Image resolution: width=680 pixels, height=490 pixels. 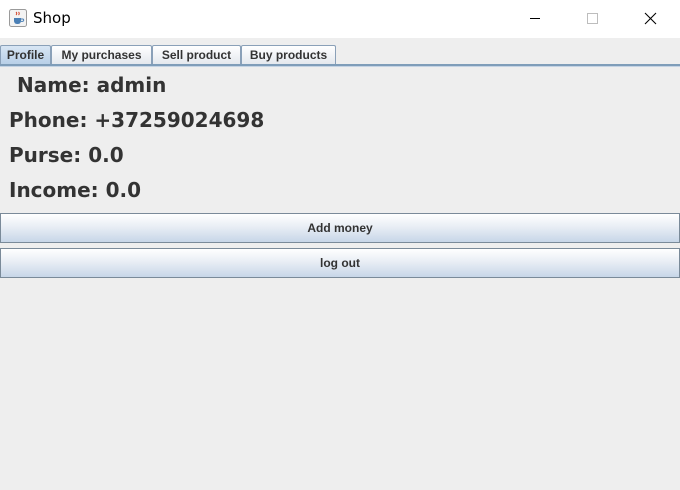 I want to click on tab-sell-product: Sell product, so click(x=196, y=54).